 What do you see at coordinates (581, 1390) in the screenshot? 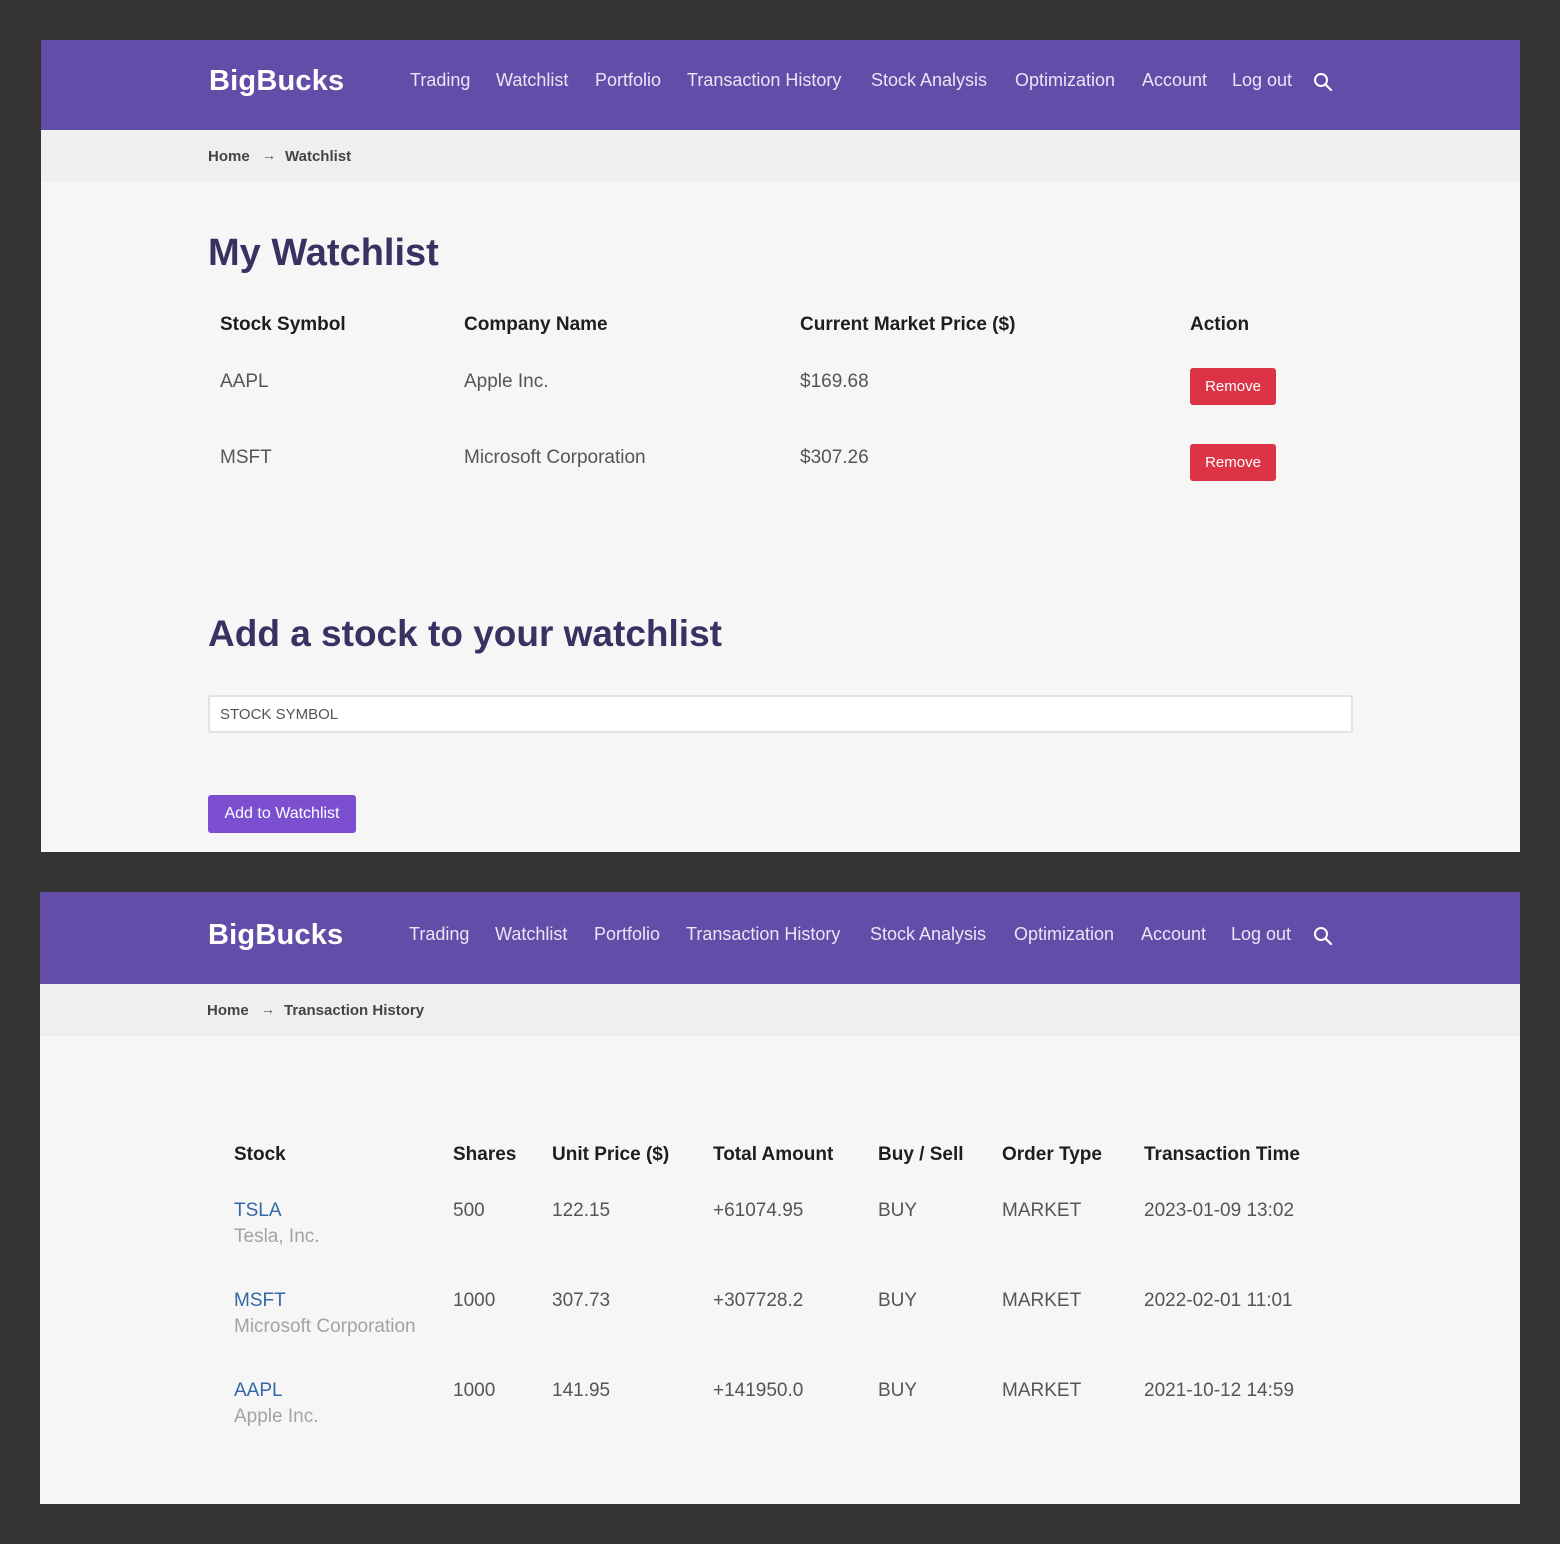
I see `cell-unit-price: 141.95` at bounding box center [581, 1390].